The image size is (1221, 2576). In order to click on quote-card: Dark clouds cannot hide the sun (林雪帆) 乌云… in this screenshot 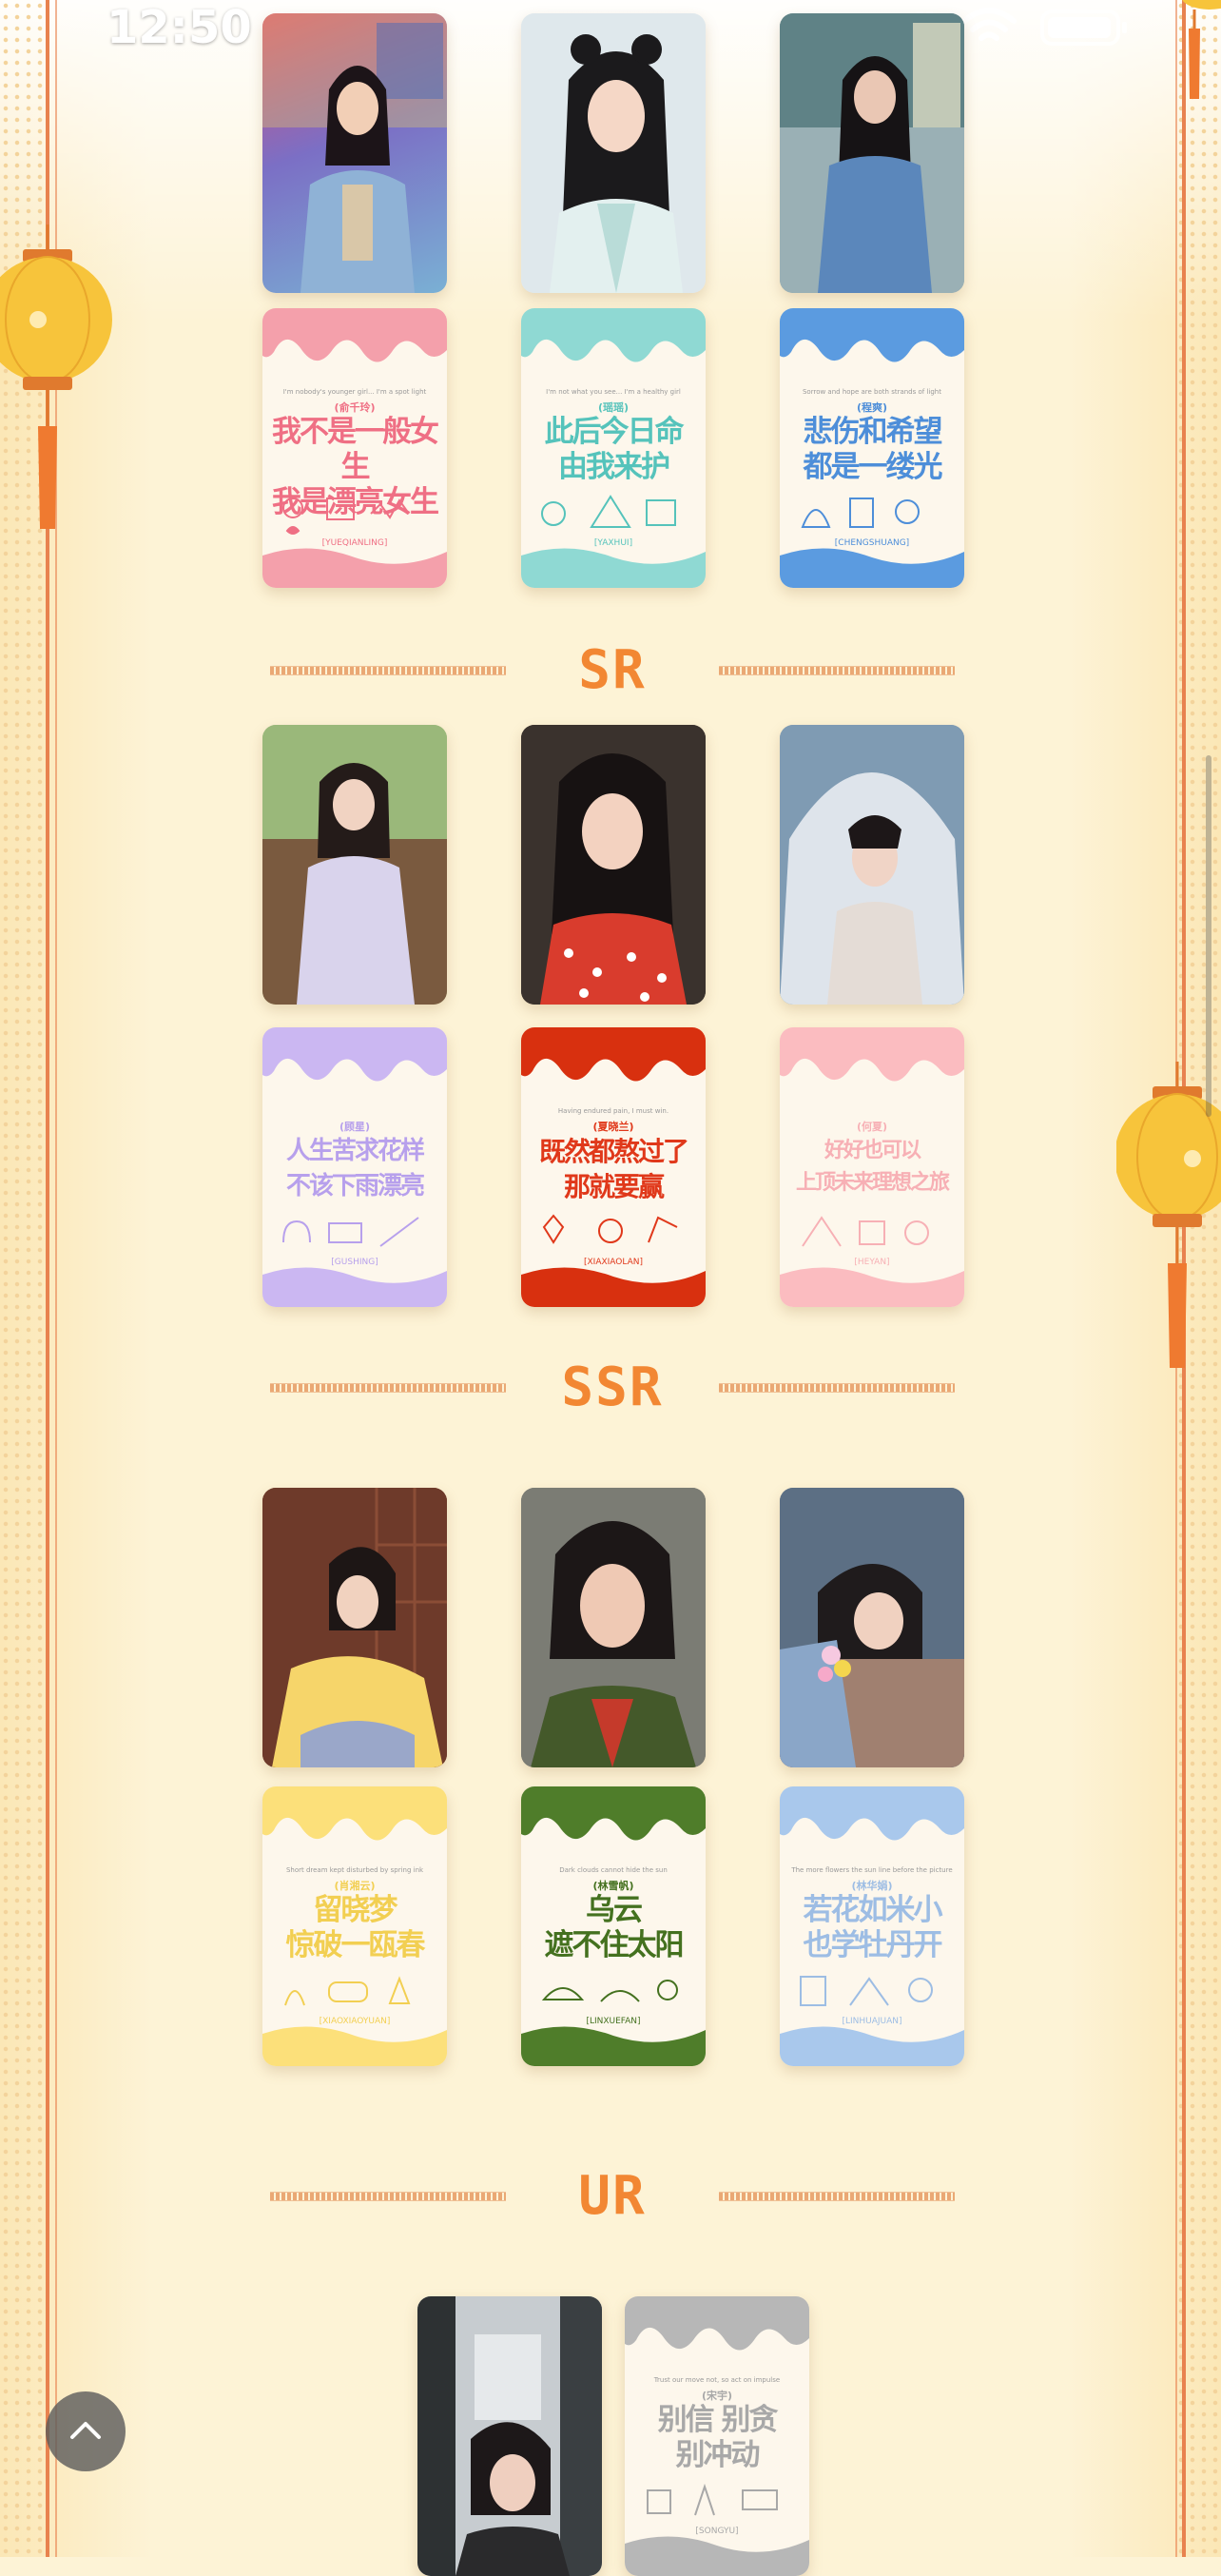, I will do `click(613, 1926)`.